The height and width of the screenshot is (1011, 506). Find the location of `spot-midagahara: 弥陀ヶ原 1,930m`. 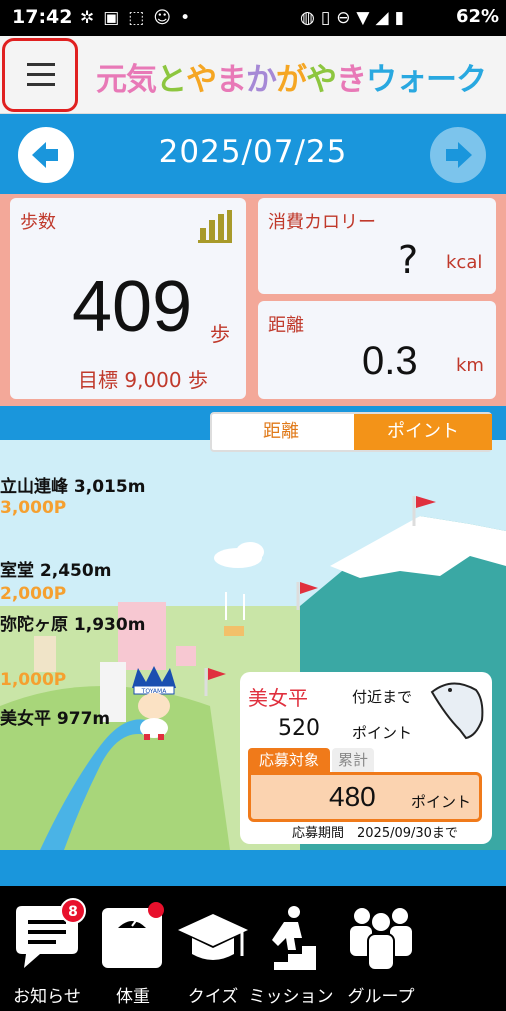

spot-midagahara: 弥陀ヶ原 1,930m is located at coordinates (73, 625).